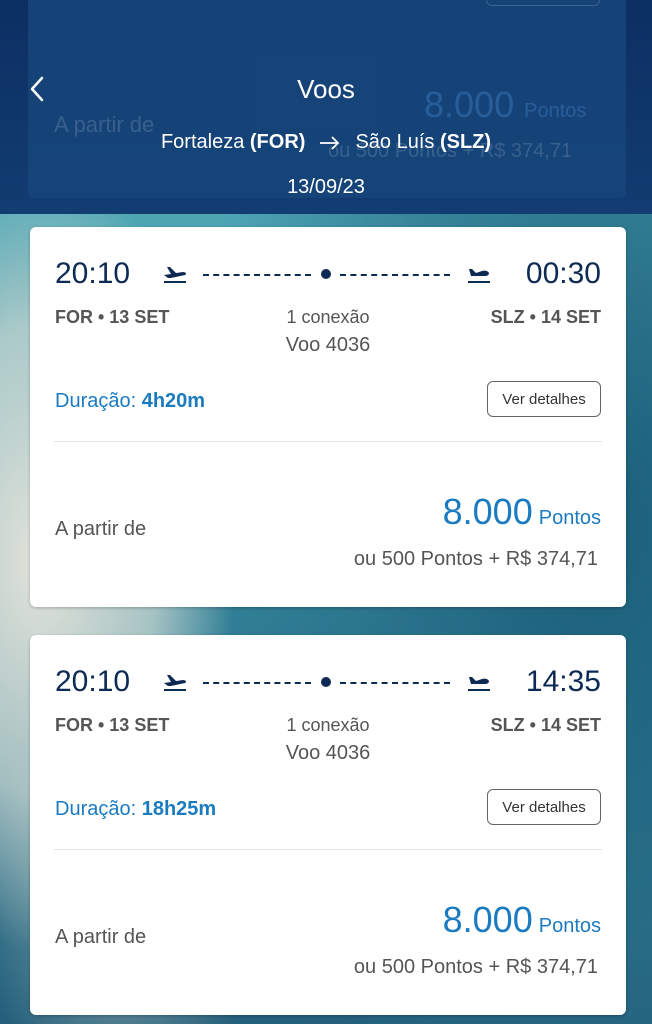 This screenshot has height=1024, width=652. Describe the element at coordinates (326, 89) in the screenshot. I see `page-title: Voos` at that location.